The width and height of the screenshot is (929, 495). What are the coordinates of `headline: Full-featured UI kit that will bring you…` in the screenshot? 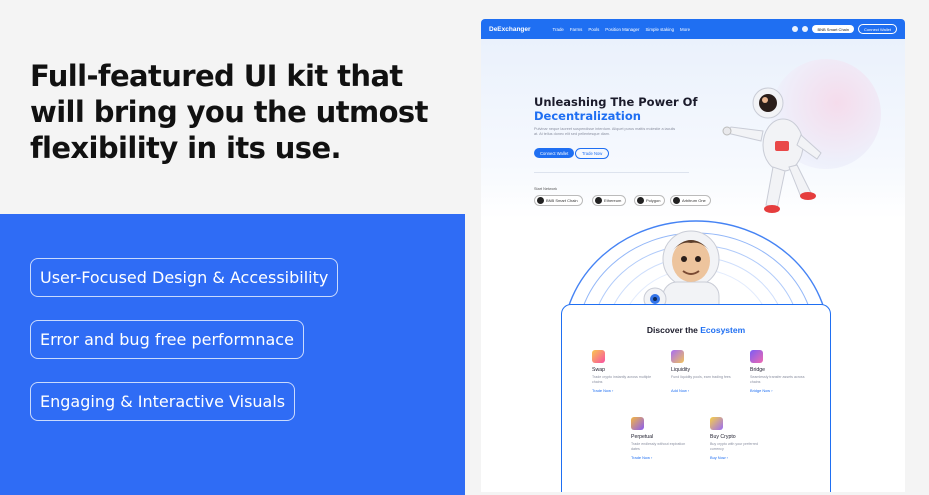 It's located at (229, 112).